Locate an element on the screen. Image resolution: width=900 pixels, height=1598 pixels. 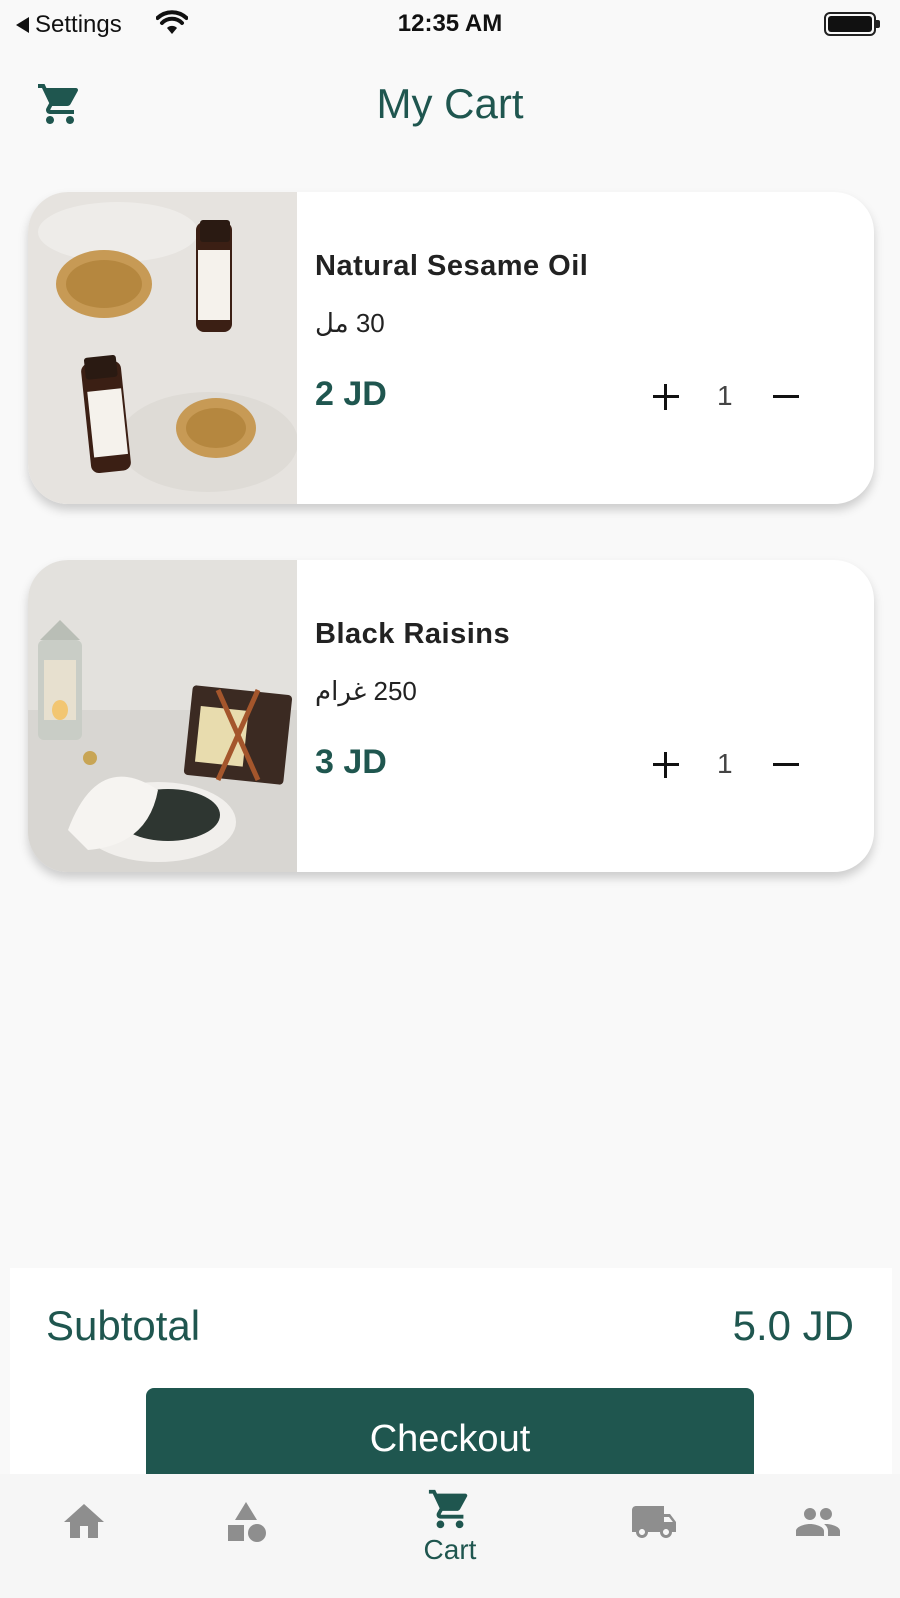
page-title: My Cart is located at coordinates (450, 103).